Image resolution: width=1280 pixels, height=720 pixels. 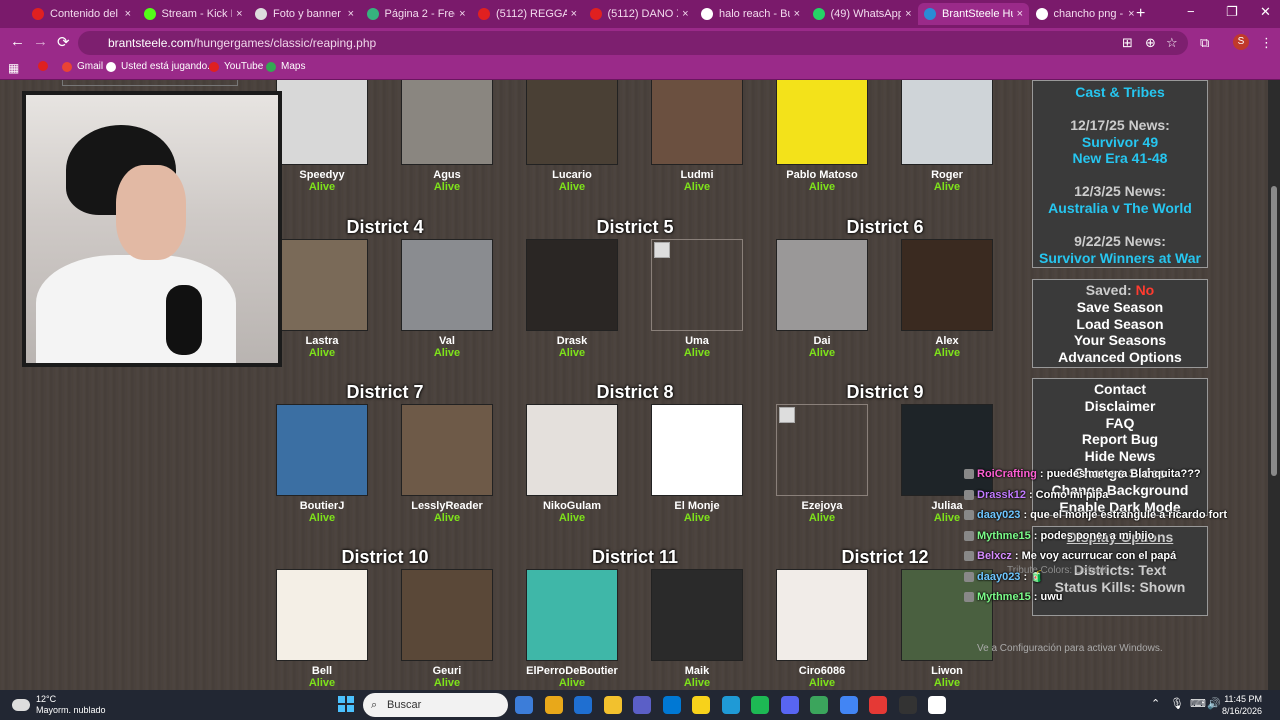 What do you see at coordinates (862, 14) in the screenshot?
I see `browser-tab: (49) WhatsApp ×` at bounding box center [862, 14].